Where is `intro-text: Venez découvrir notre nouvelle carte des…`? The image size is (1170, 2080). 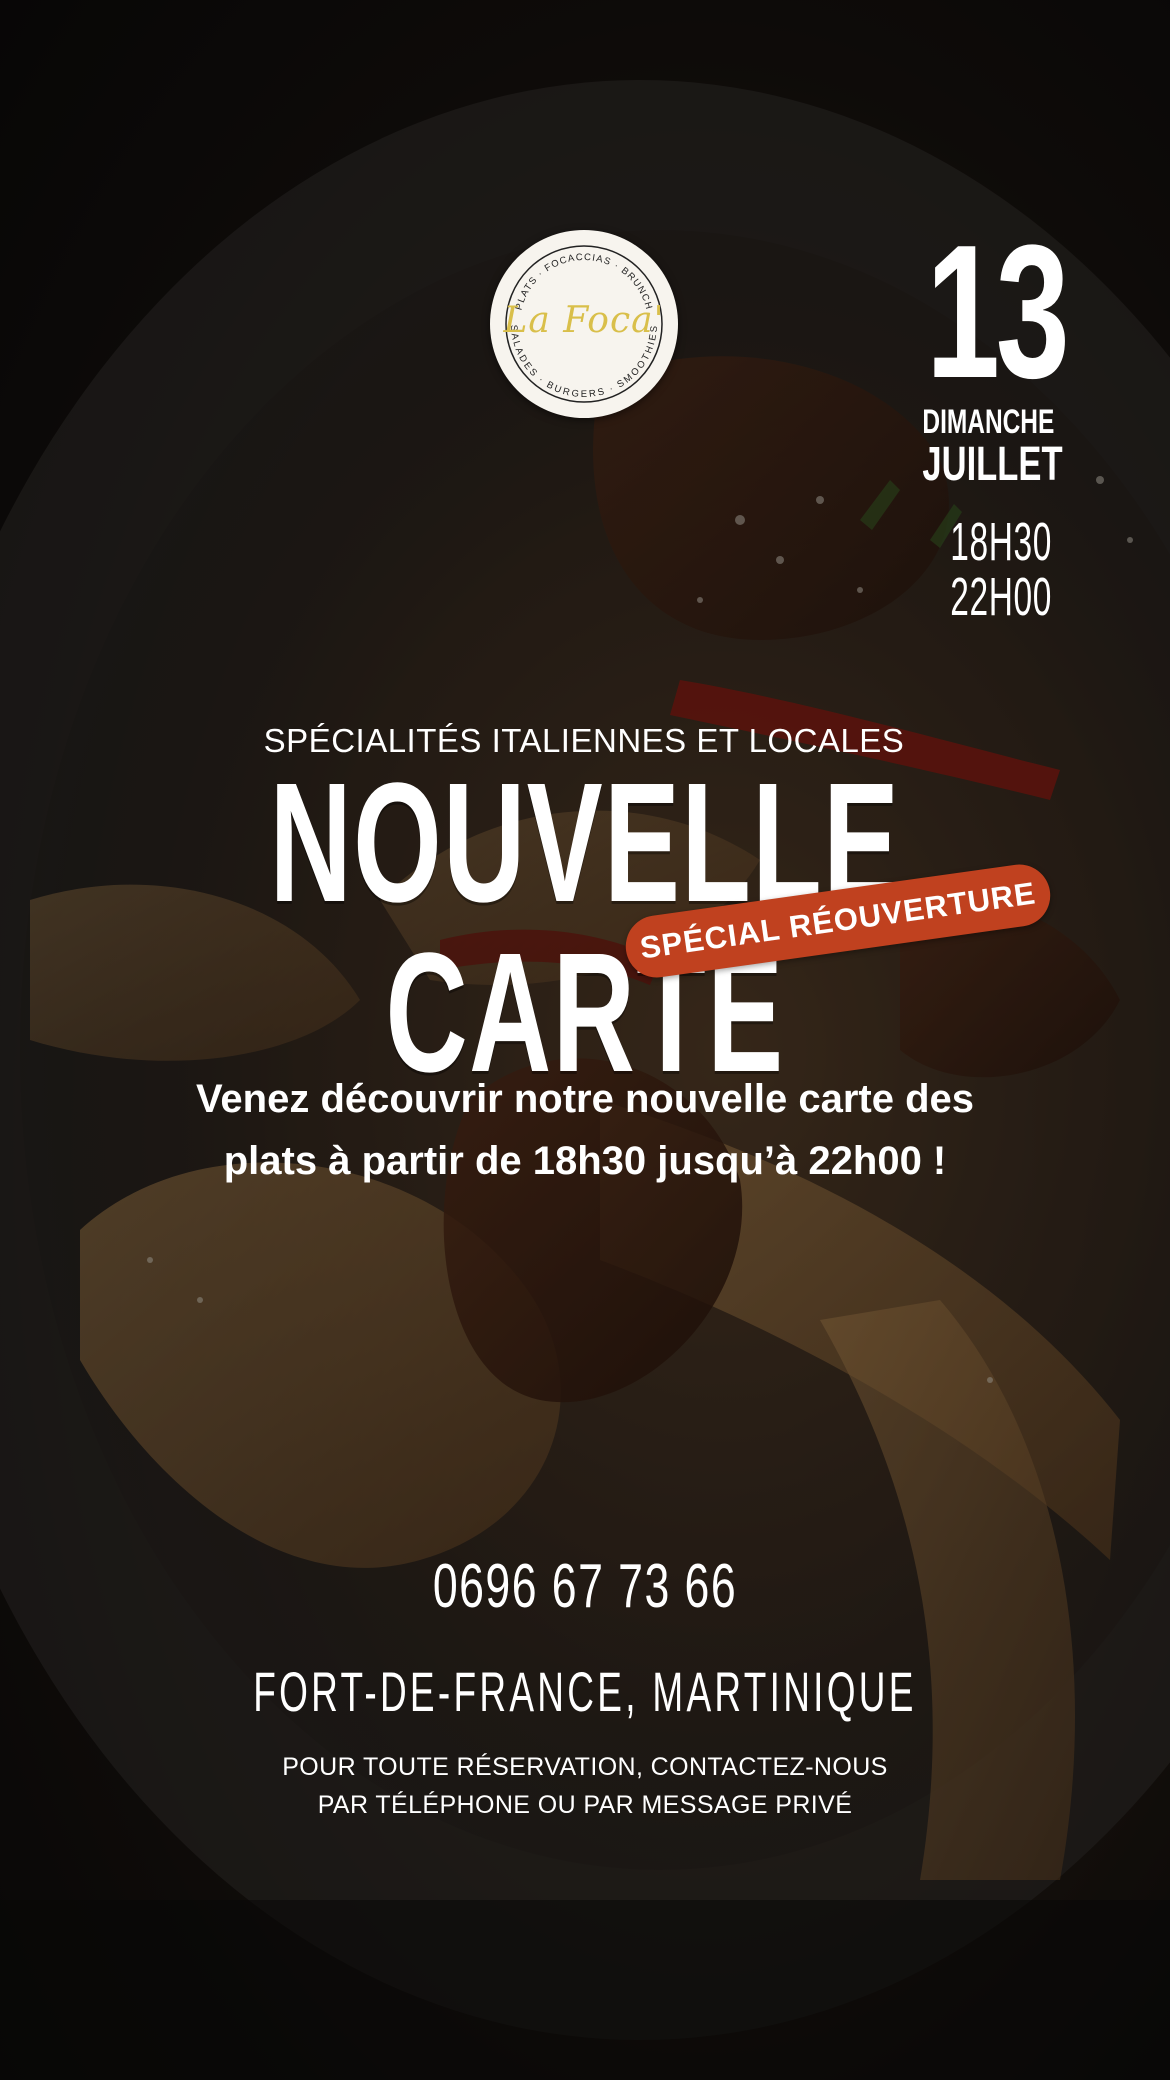
intro-text: Venez découvrir notre nouvelle carte des… is located at coordinates (585, 1130).